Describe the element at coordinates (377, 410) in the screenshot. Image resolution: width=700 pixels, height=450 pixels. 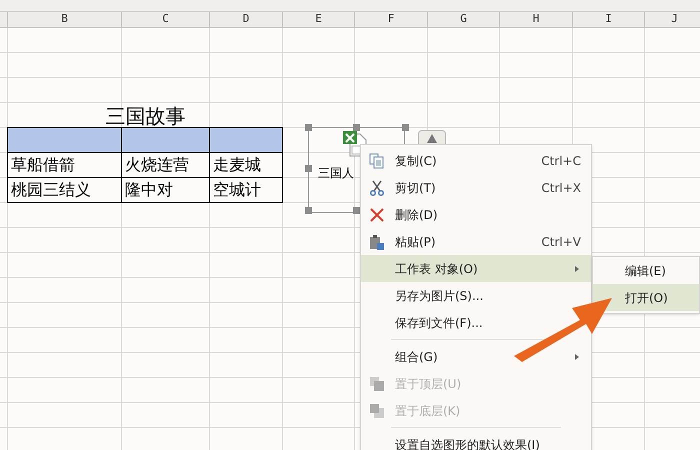
I see `send-to-back-icon` at that location.